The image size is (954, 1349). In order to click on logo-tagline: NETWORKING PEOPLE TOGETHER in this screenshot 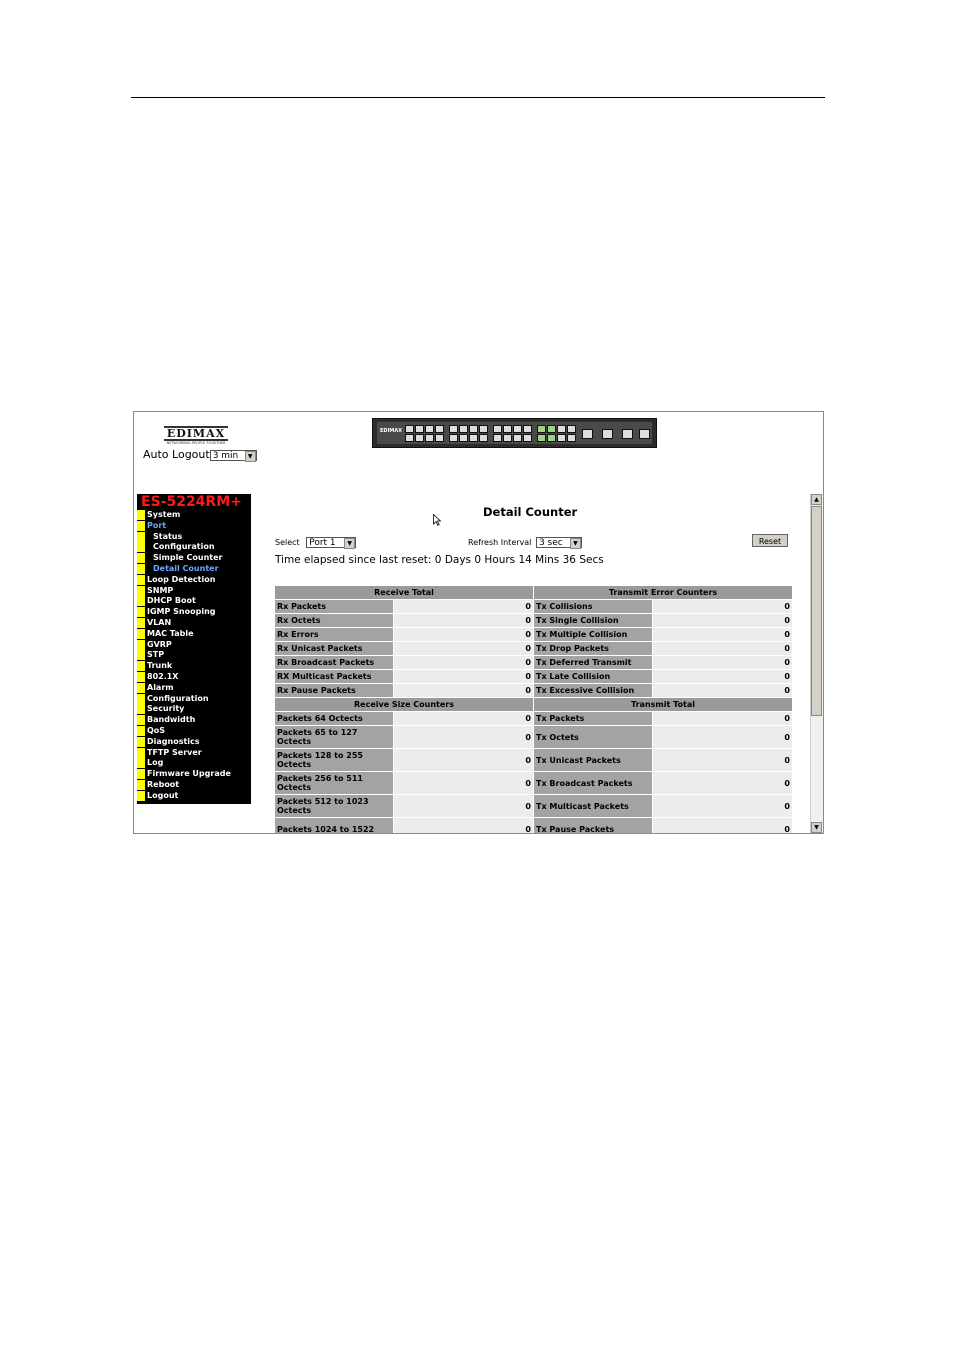, I will do `click(196, 443)`.